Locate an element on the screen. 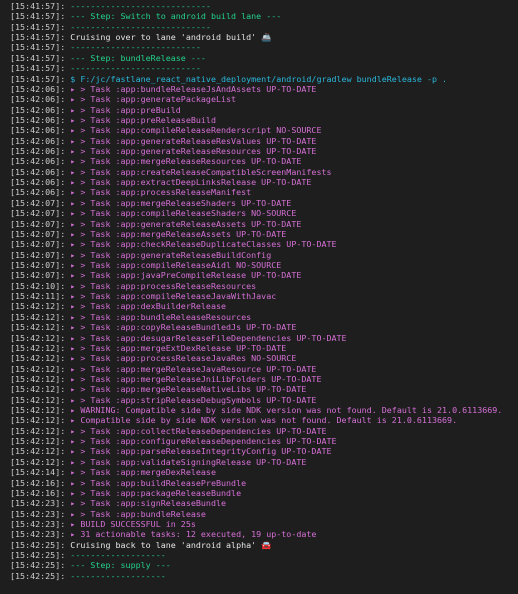  log-timestamp: [15:42:10]: is located at coordinates (38, 285).